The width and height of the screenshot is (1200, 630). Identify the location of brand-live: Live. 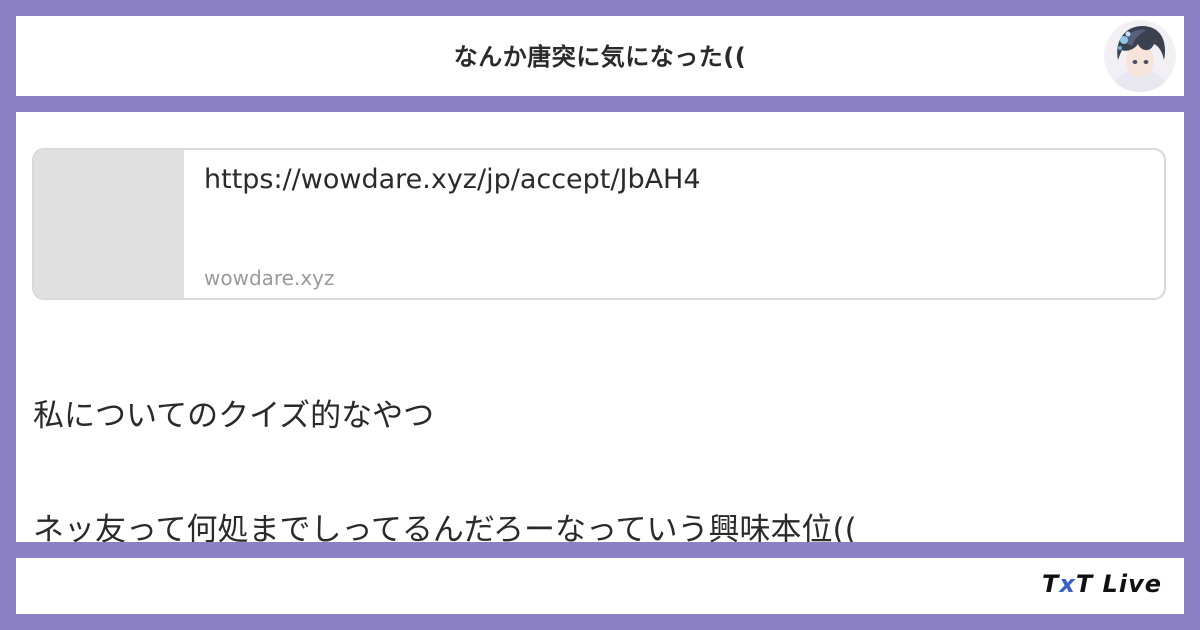
(1127, 584).